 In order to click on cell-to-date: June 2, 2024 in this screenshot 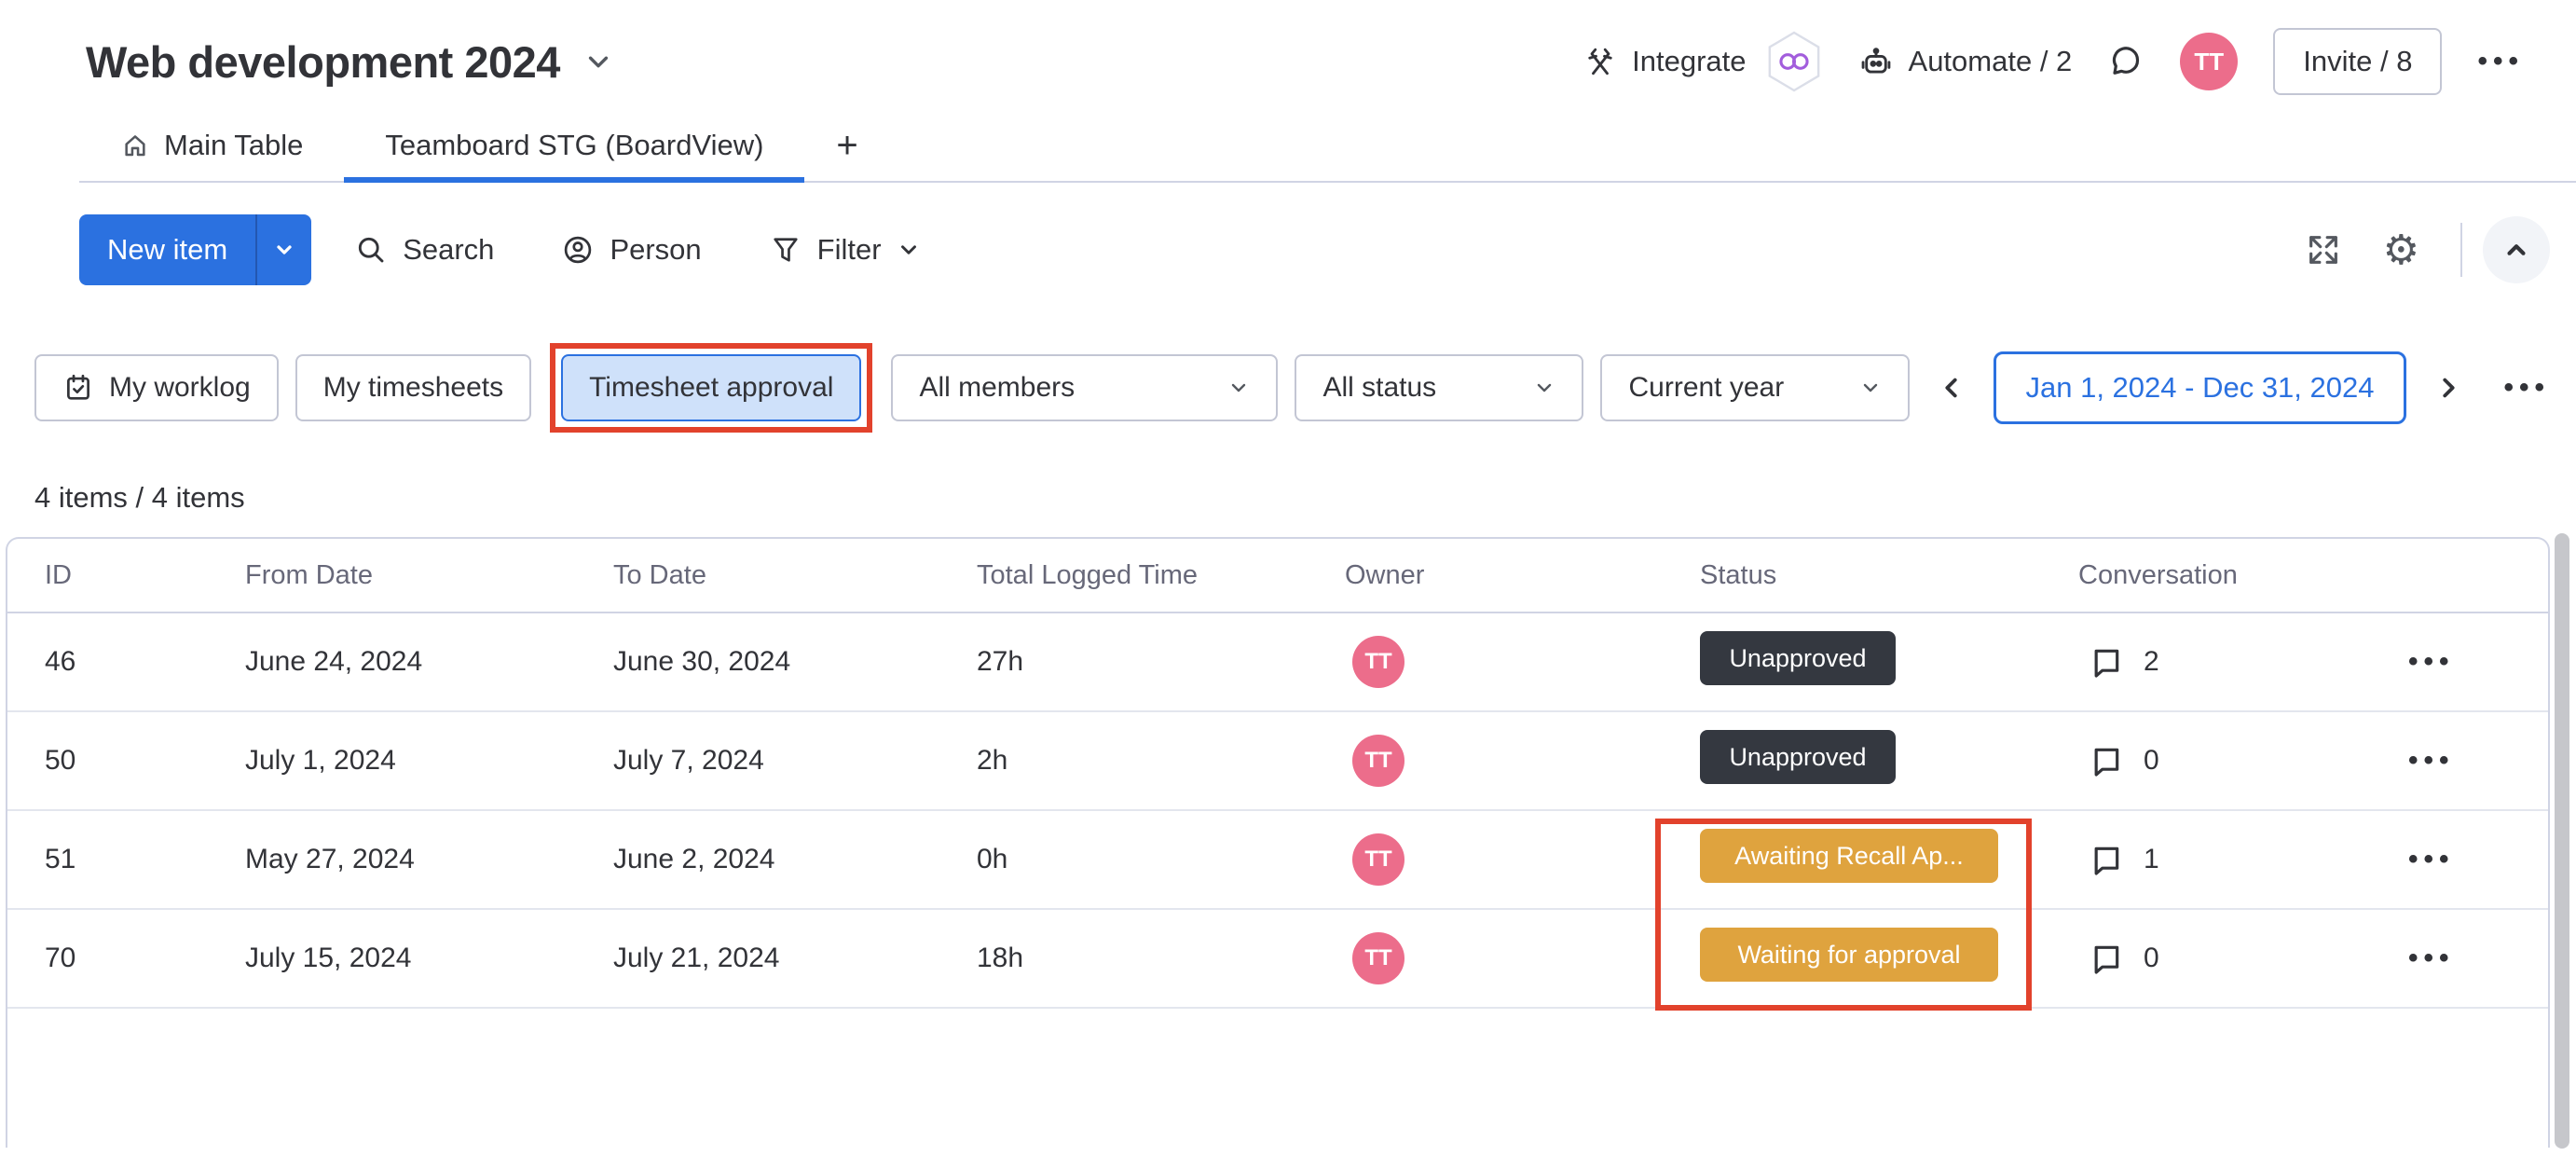, I will do `click(795, 859)`.